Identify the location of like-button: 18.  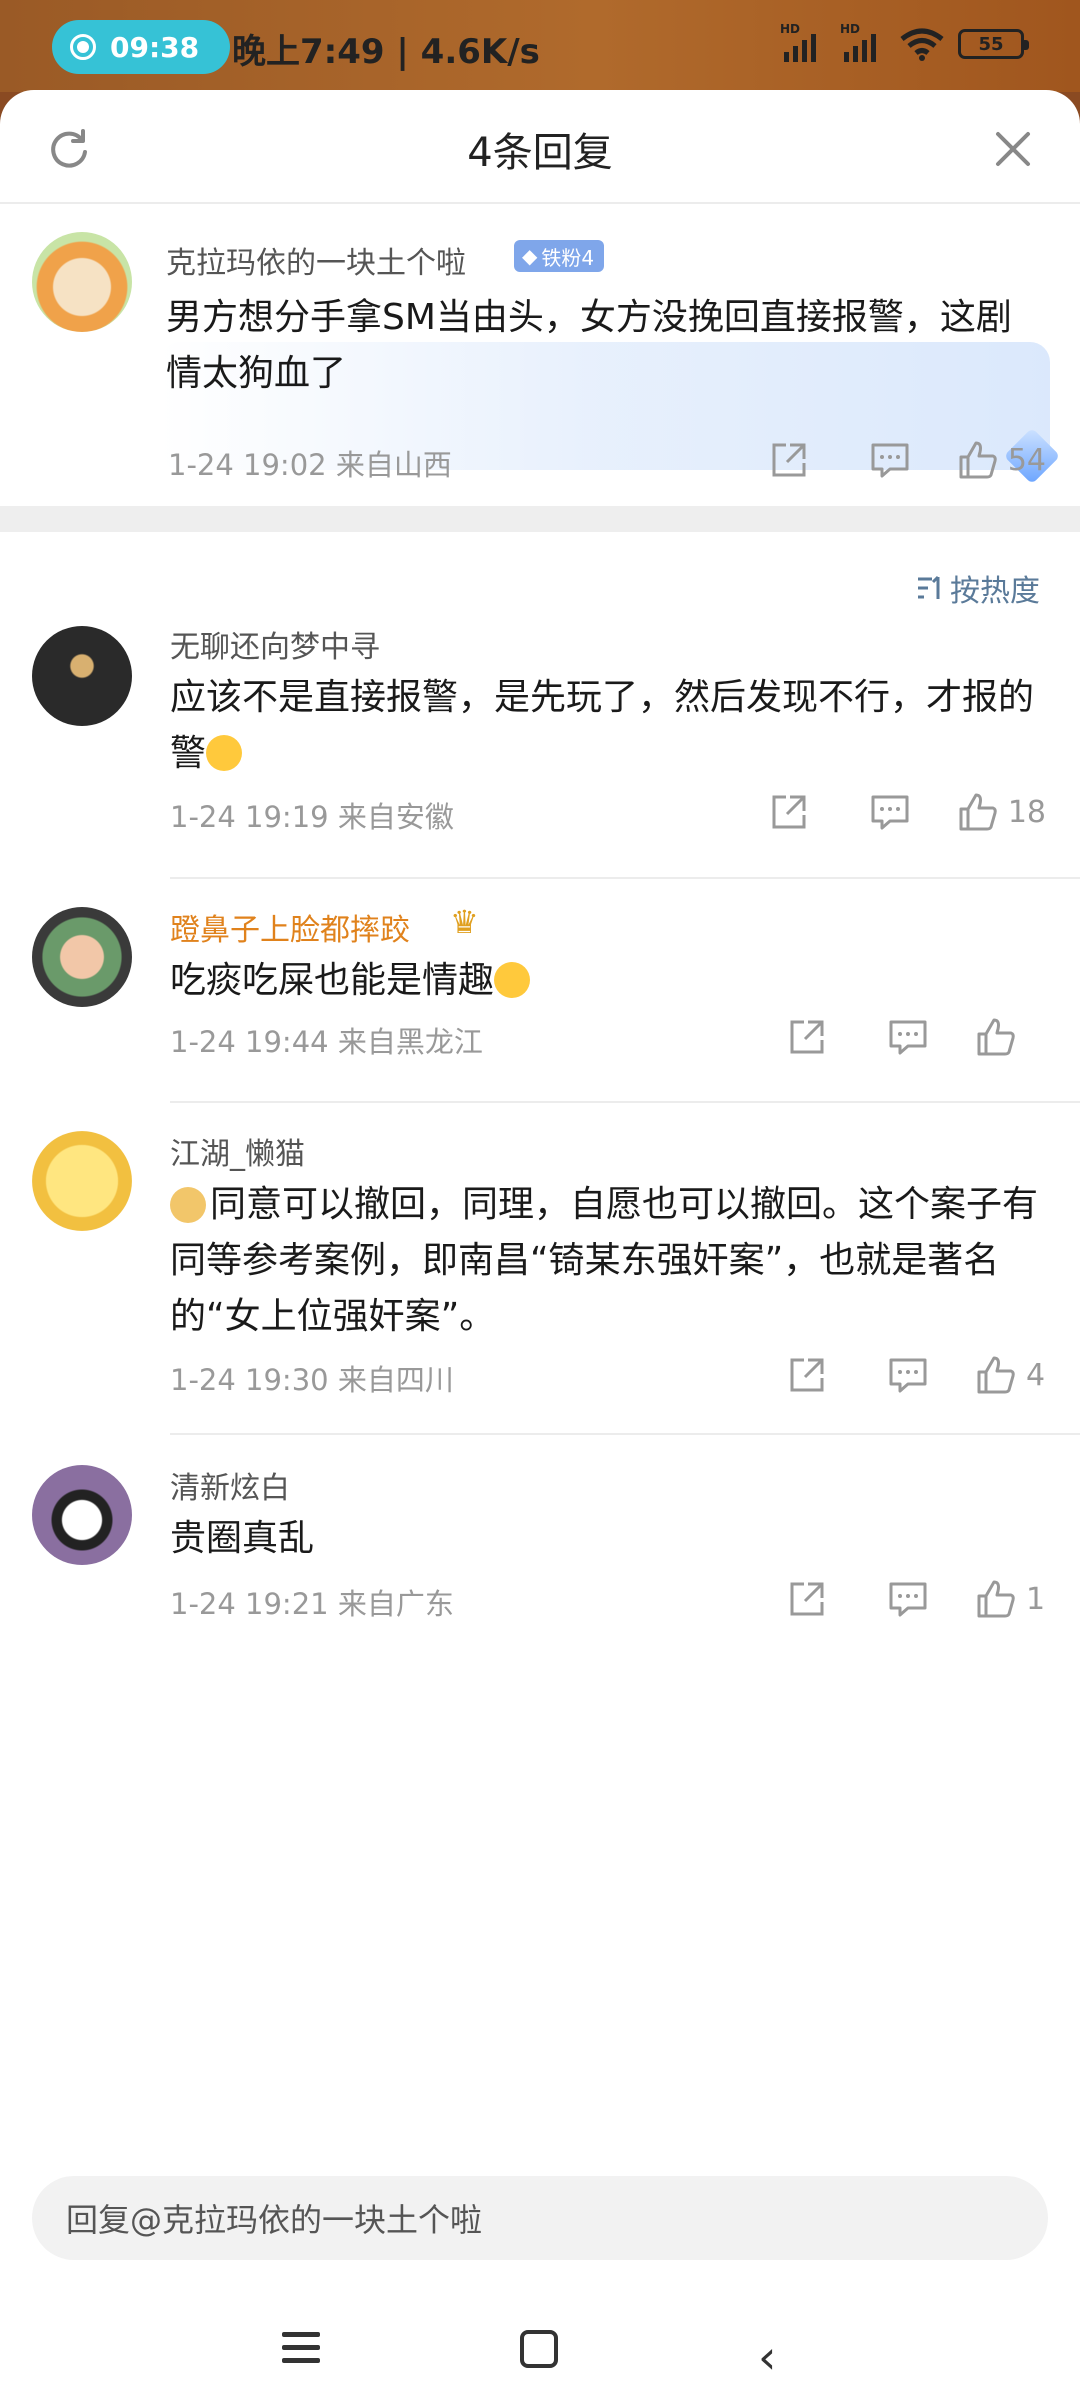
(1002, 812).